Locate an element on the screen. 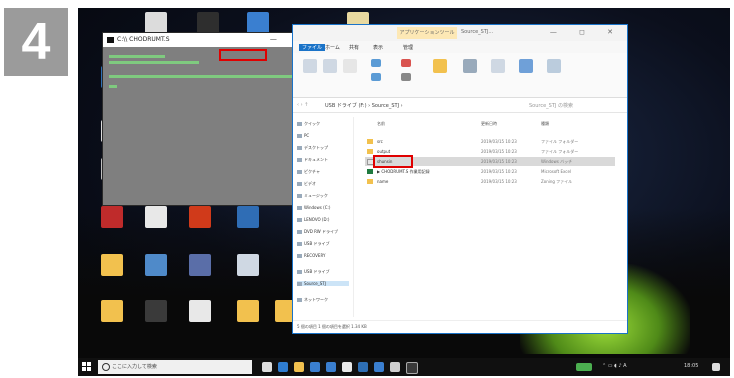 Image resolution: width=734 pixels, height=378 pixels. nav-item: RECOVERY is located at coordinates (311, 255).